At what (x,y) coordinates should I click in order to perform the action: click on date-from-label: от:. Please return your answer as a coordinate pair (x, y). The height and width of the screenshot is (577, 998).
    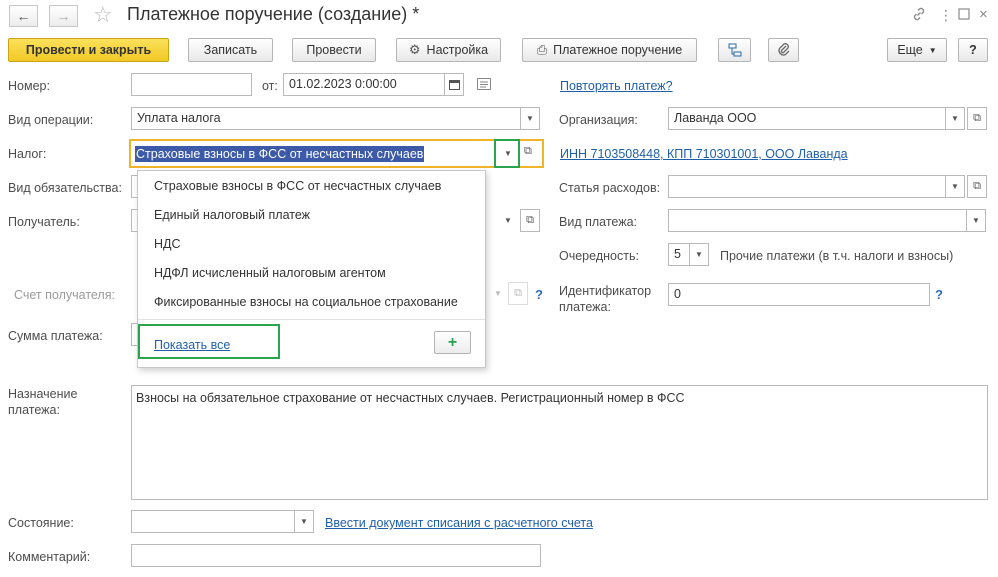
    Looking at the image, I should click on (270, 86).